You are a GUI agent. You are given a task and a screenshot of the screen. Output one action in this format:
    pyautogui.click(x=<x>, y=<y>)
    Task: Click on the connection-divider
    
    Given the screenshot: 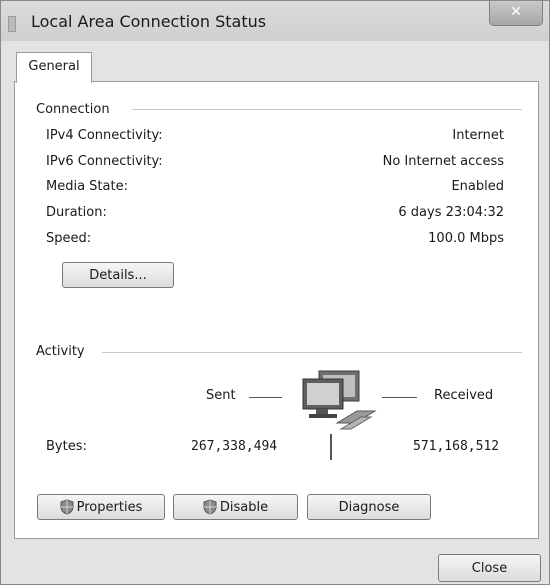 What is the action you would take?
    pyautogui.click(x=327, y=109)
    